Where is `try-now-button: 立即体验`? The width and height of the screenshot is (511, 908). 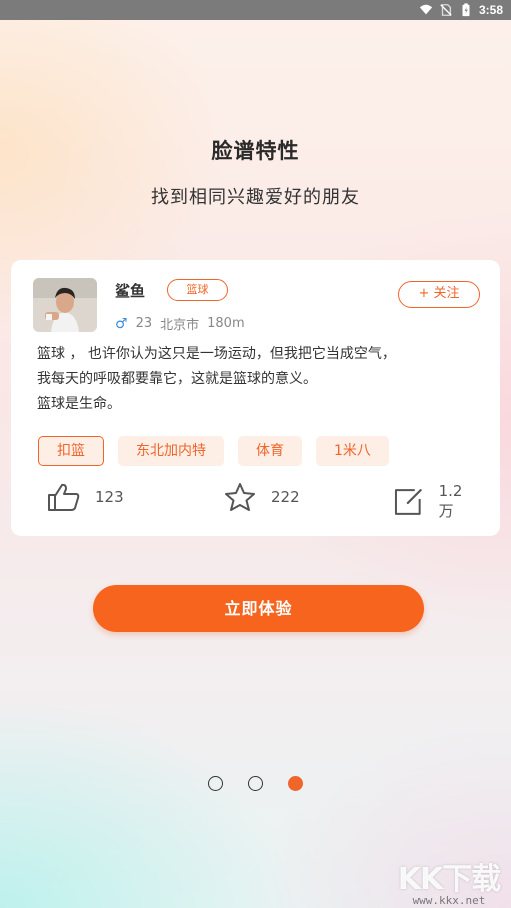
try-now-button: 立即体验 is located at coordinates (258, 608).